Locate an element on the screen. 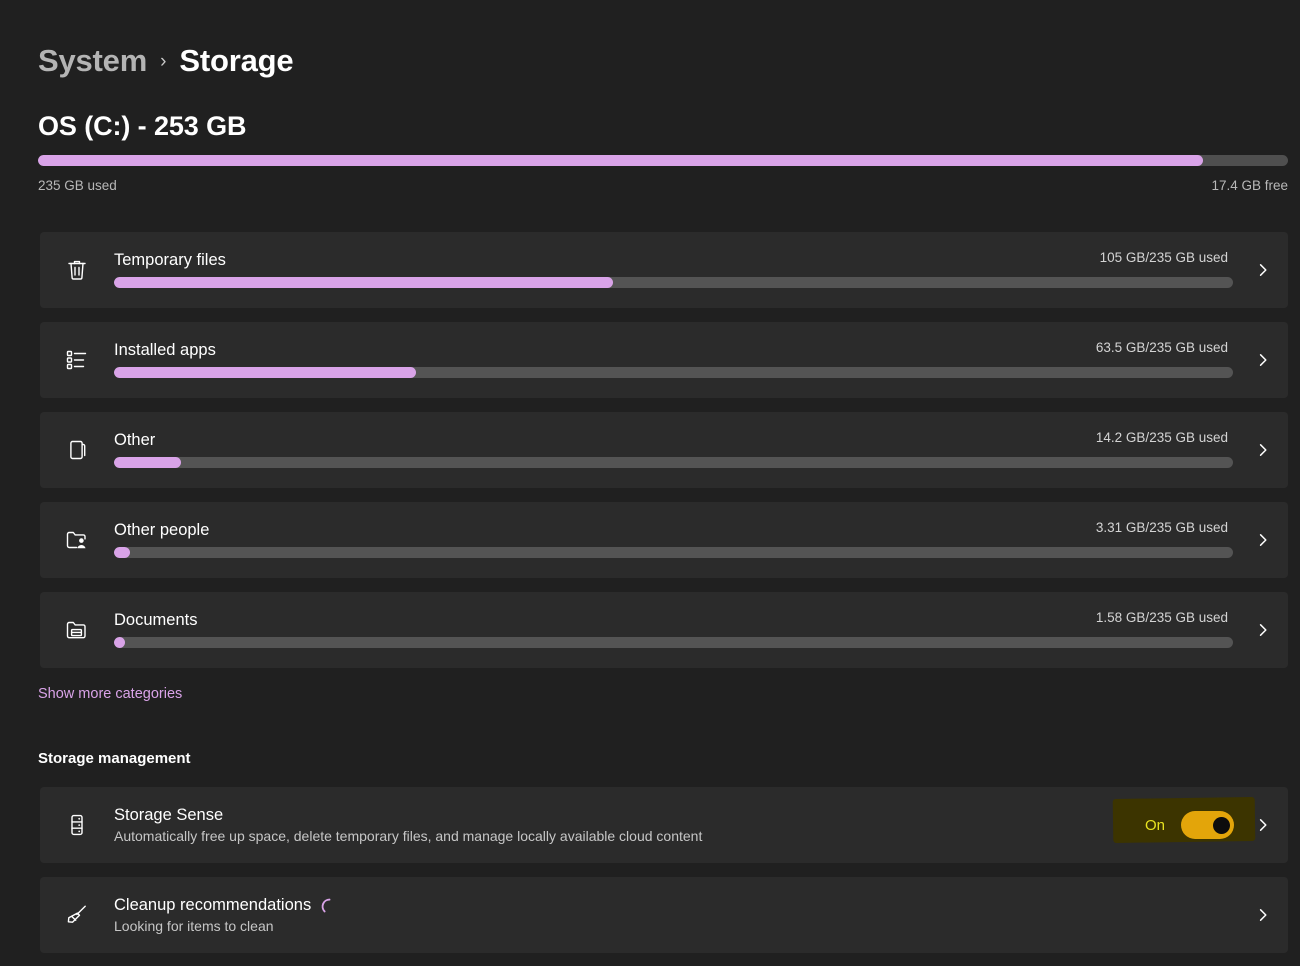 This screenshot has height=966, width=1300. chevron-right-icon: › is located at coordinates (163, 61).